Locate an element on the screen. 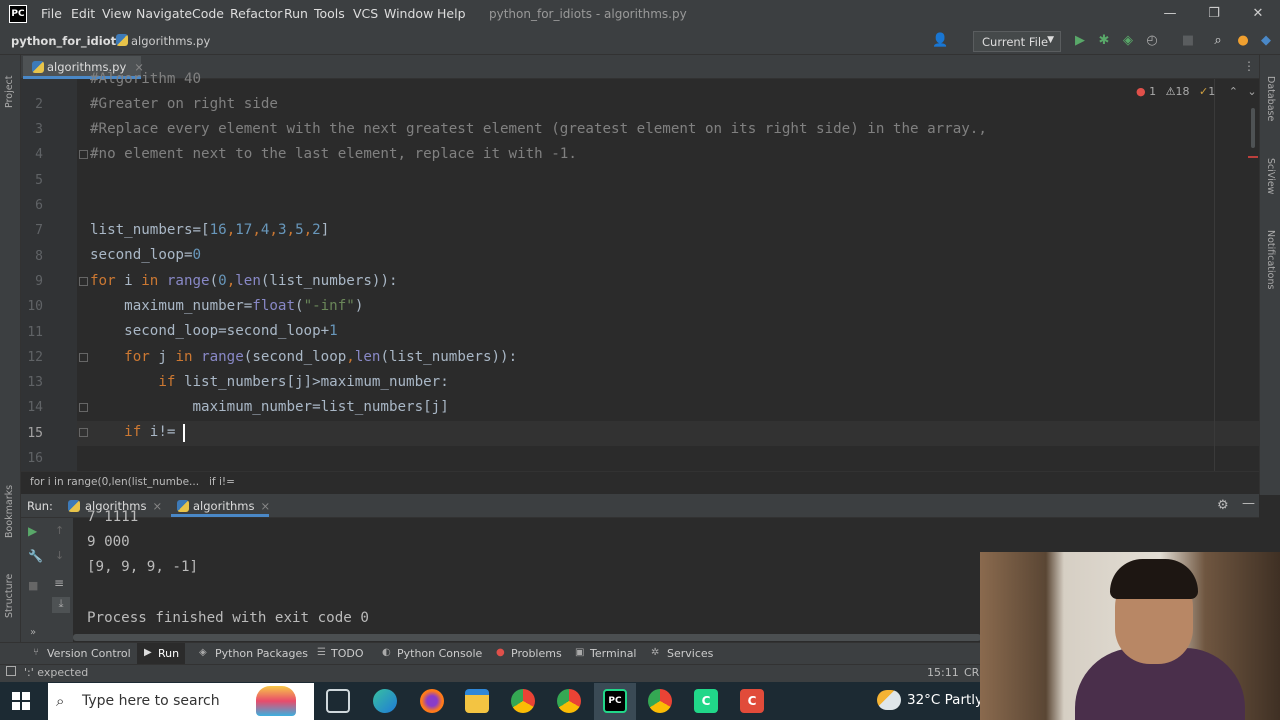 The image size is (1280, 720). menu-code: Code is located at coordinates (208, 13).